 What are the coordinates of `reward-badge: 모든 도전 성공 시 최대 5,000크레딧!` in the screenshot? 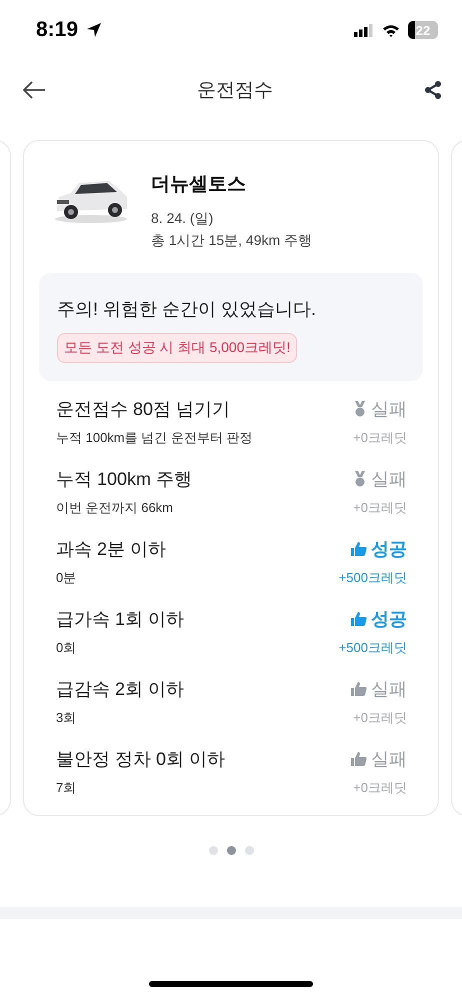 It's located at (177, 348).